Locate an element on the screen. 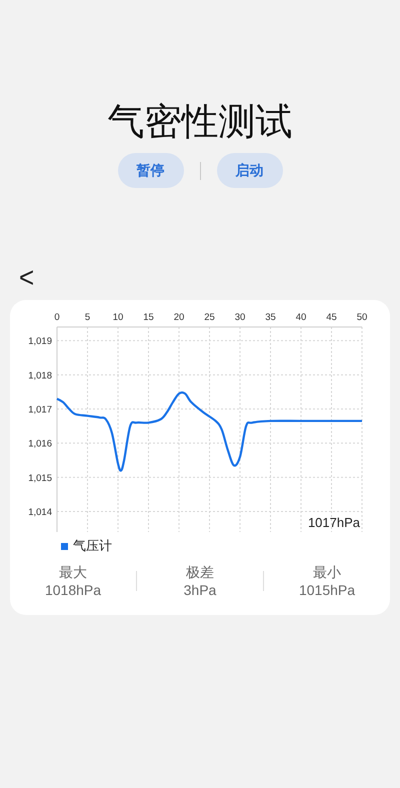 This screenshot has width=400, height=788. back-button: < is located at coordinates (26, 277).